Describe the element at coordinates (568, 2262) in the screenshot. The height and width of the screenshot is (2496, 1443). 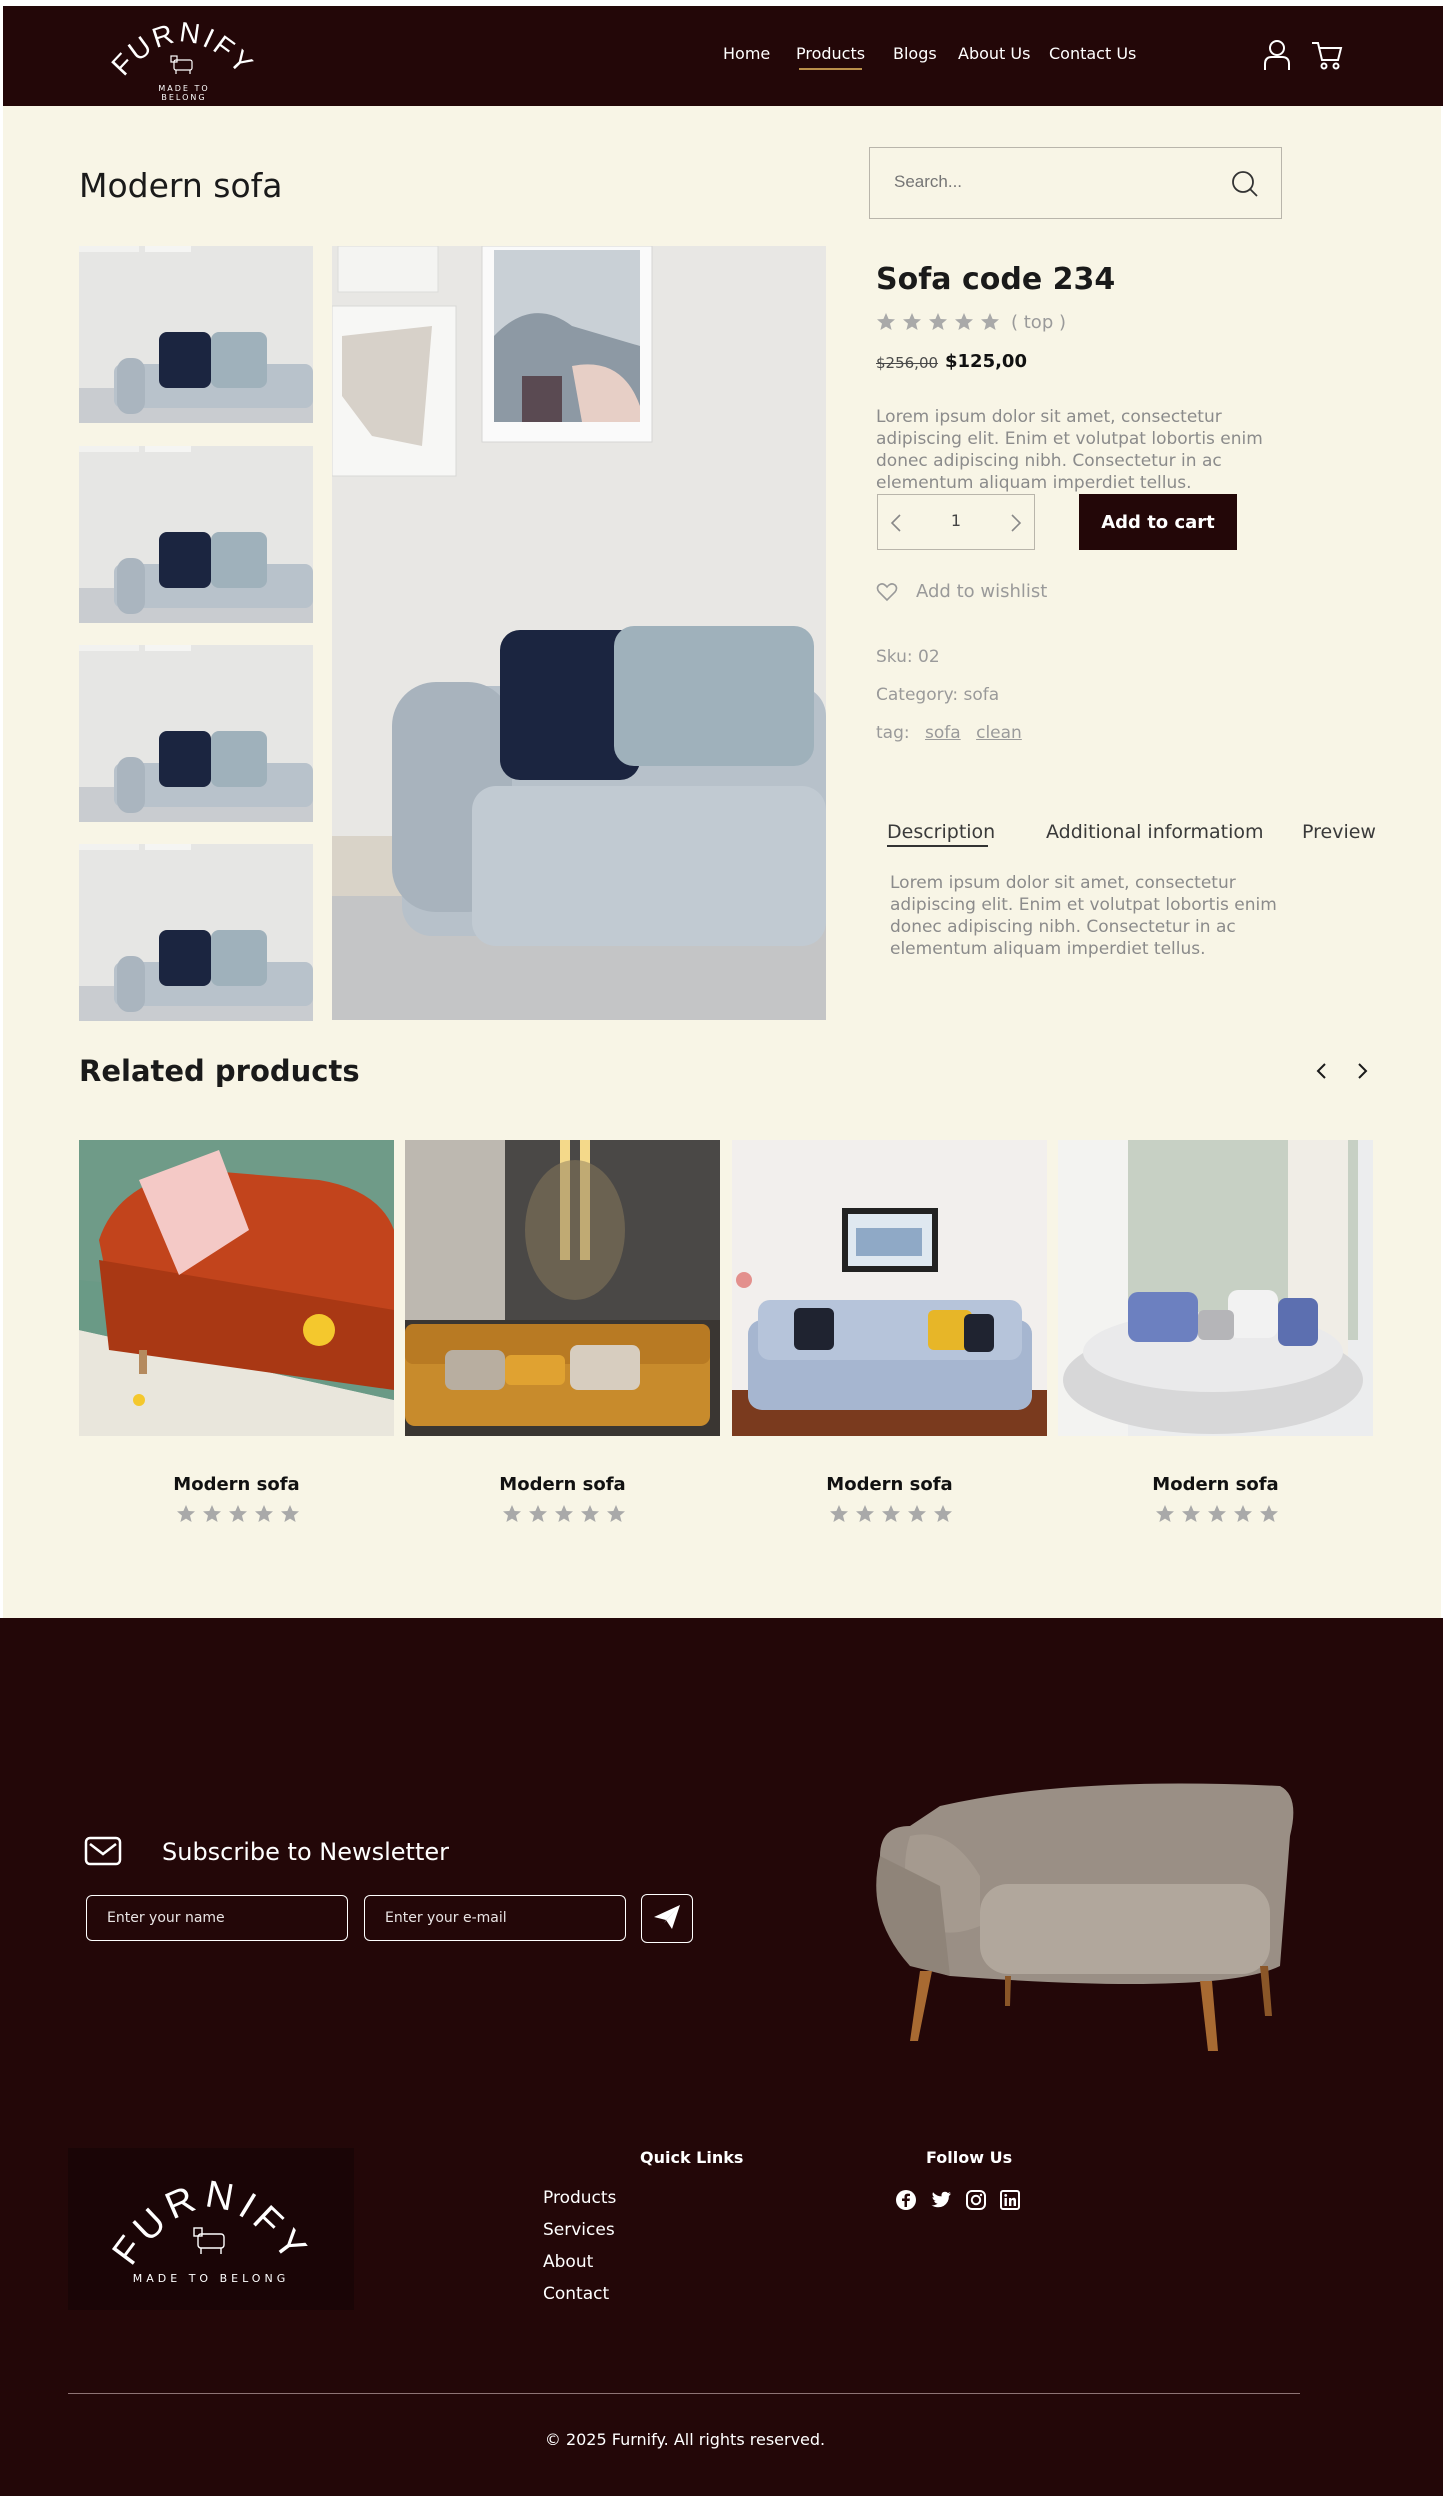
I see `footer-link-about: About` at that location.